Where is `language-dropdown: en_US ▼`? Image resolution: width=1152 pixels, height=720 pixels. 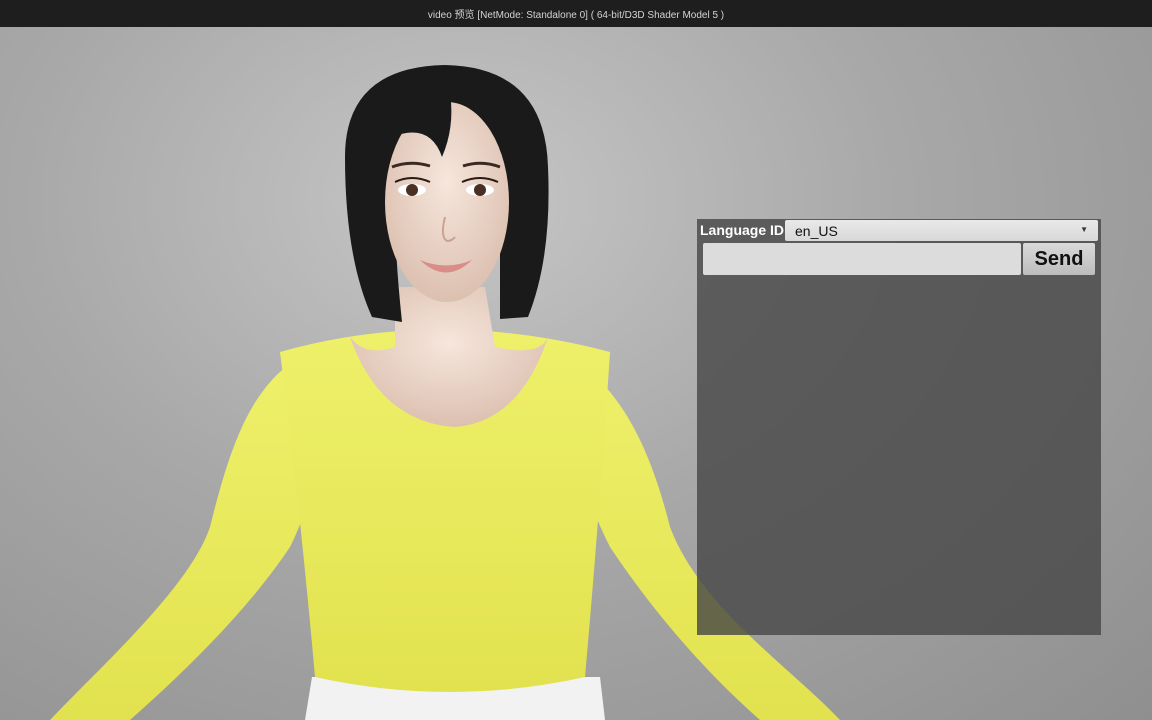
language-dropdown: en_US ▼ is located at coordinates (941, 230).